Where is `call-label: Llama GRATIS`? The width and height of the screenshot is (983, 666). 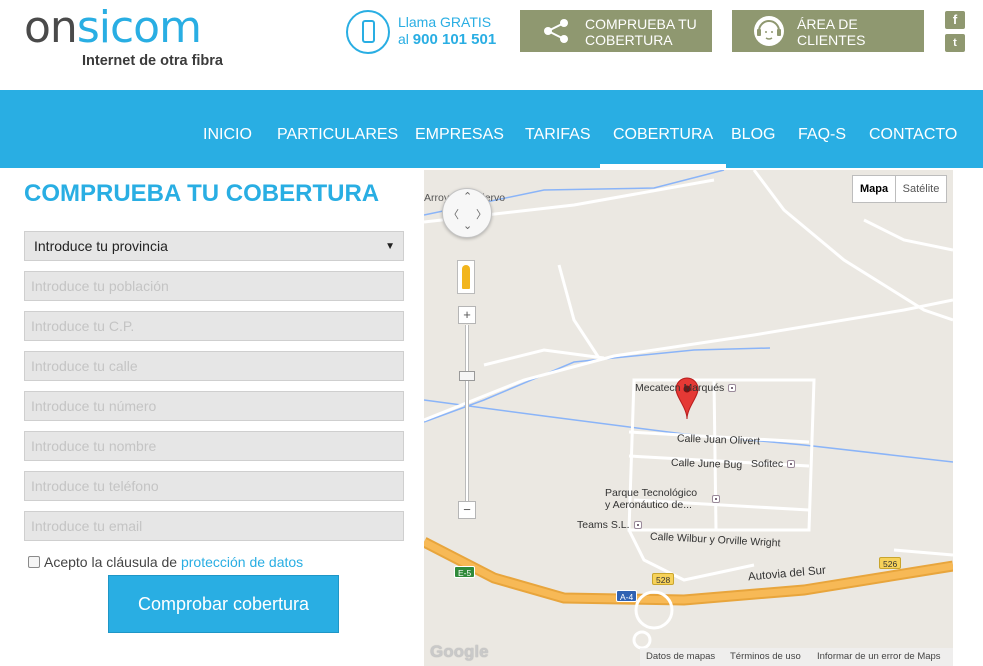 call-label: Llama GRATIS is located at coordinates (445, 22).